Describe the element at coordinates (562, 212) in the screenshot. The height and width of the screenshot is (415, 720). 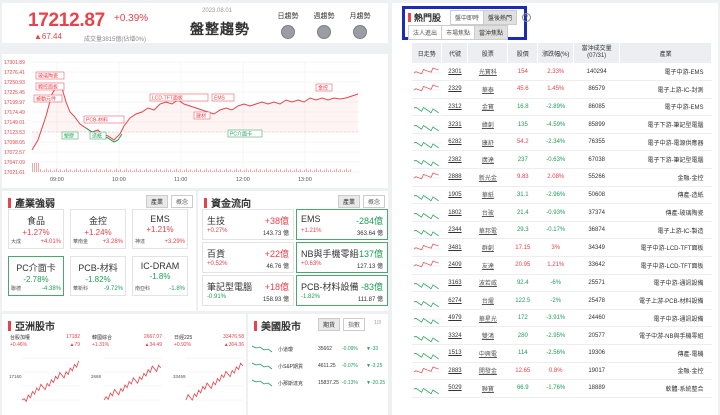
I see `table-row: 1802 台玻 21.4 -0.93% 37374 傳產-玻璃陶瓷` at that location.